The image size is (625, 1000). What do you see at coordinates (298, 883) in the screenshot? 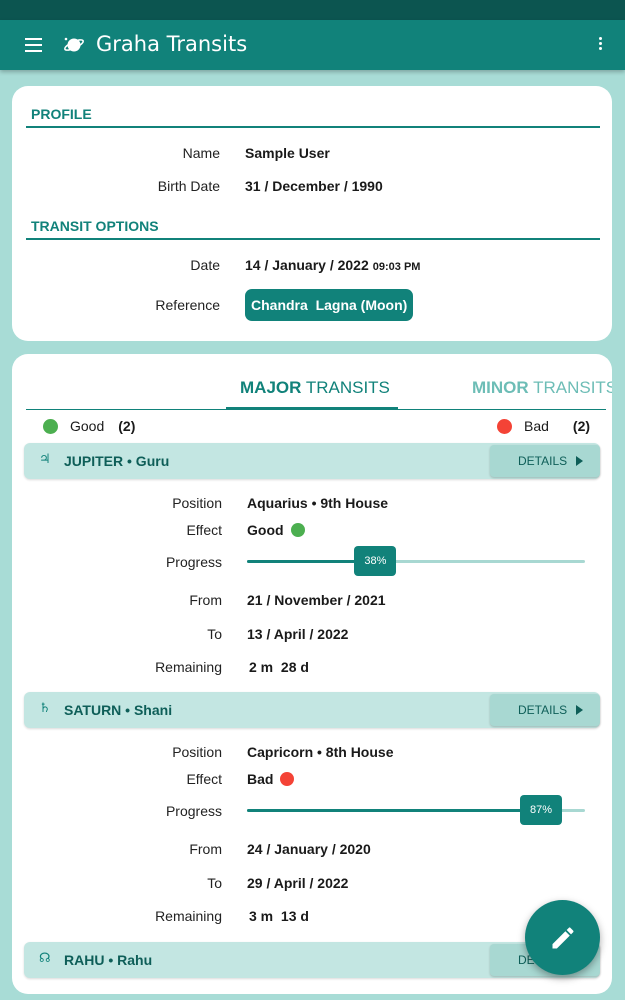
I see `saturn-to: 29 / April / 2022` at bounding box center [298, 883].